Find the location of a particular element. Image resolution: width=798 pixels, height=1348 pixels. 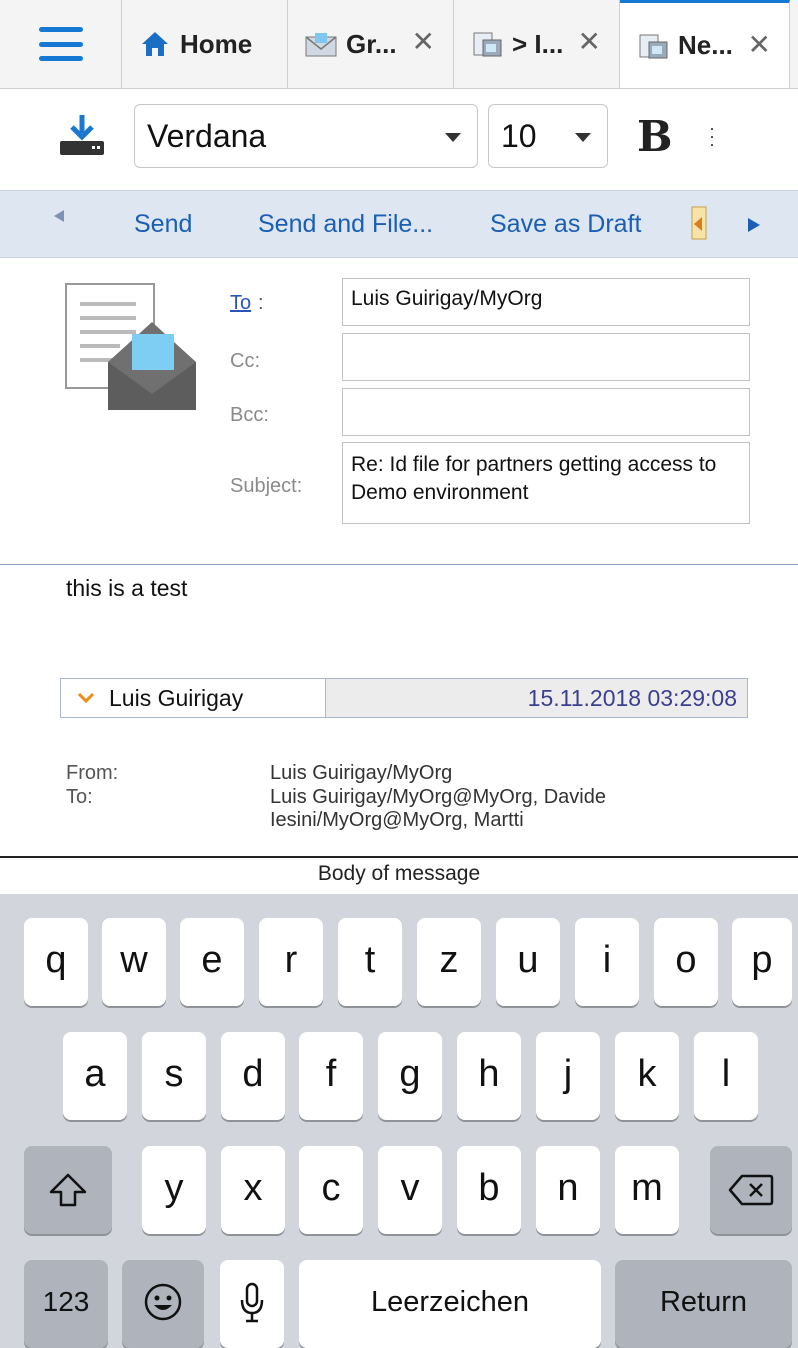

to-field: Luis Guirigay/MyOrg is located at coordinates (546, 302).